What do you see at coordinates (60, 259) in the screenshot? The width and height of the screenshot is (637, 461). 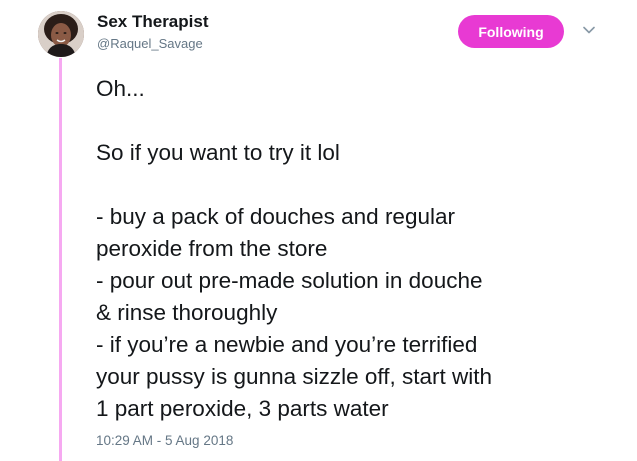 I see `thread-connector-line` at bounding box center [60, 259].